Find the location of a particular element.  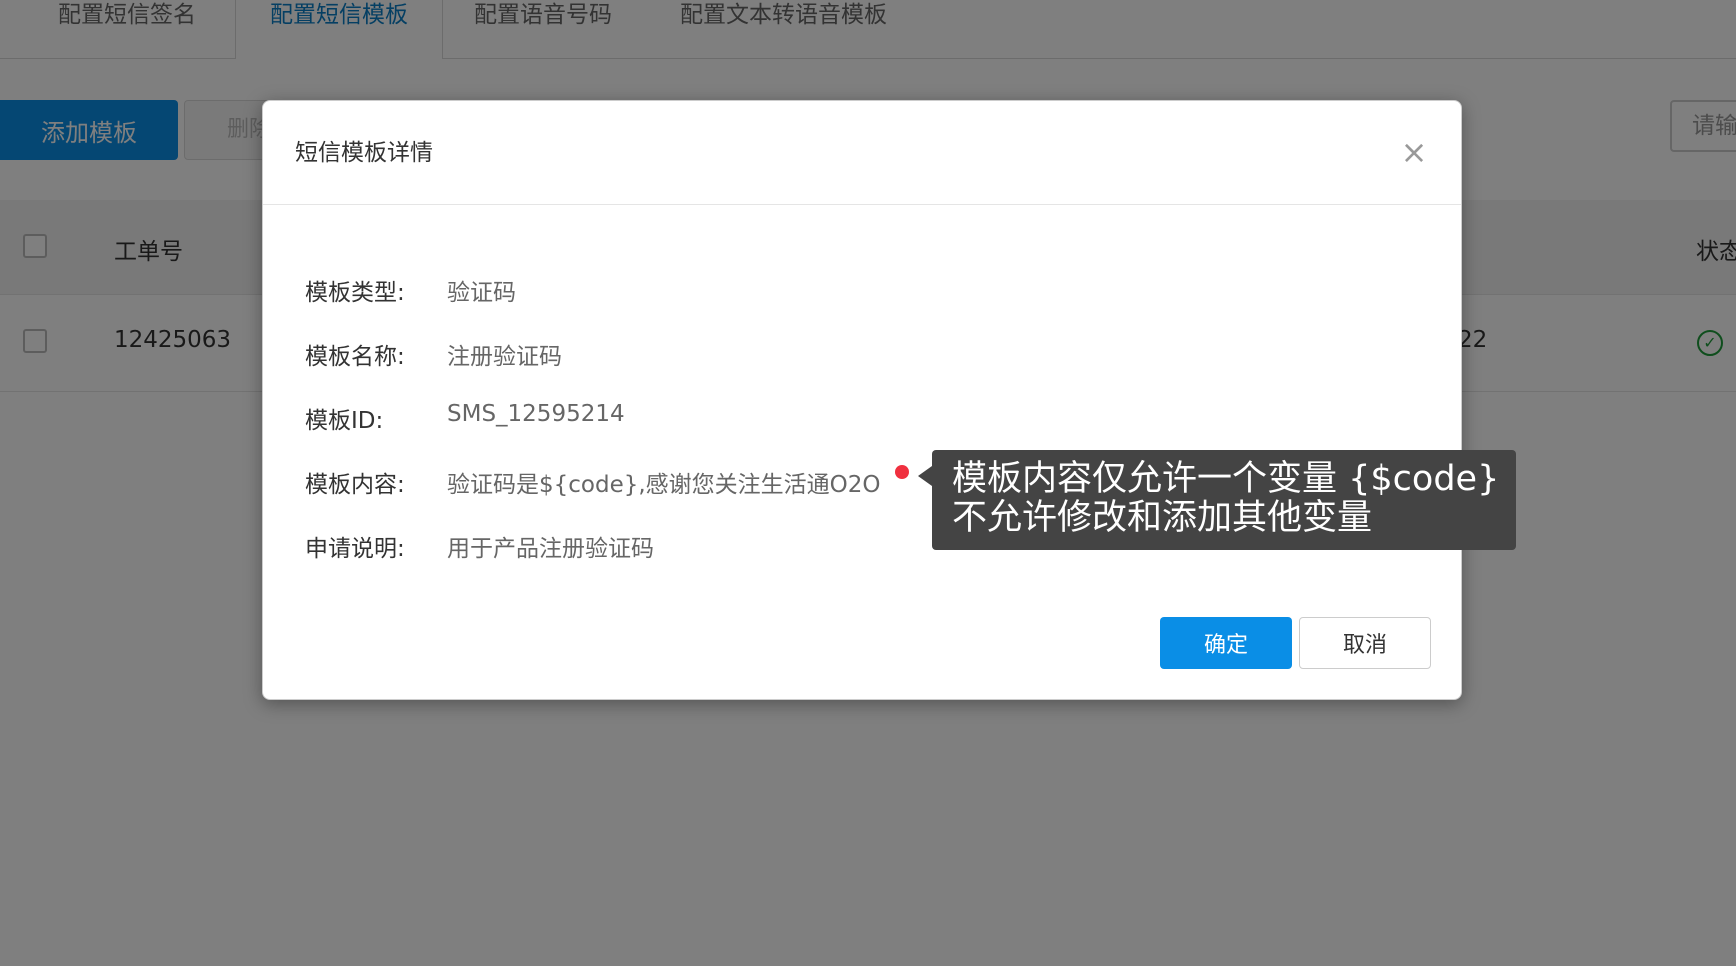

field-label: 模板内容: is located at coordinates (355, 485).